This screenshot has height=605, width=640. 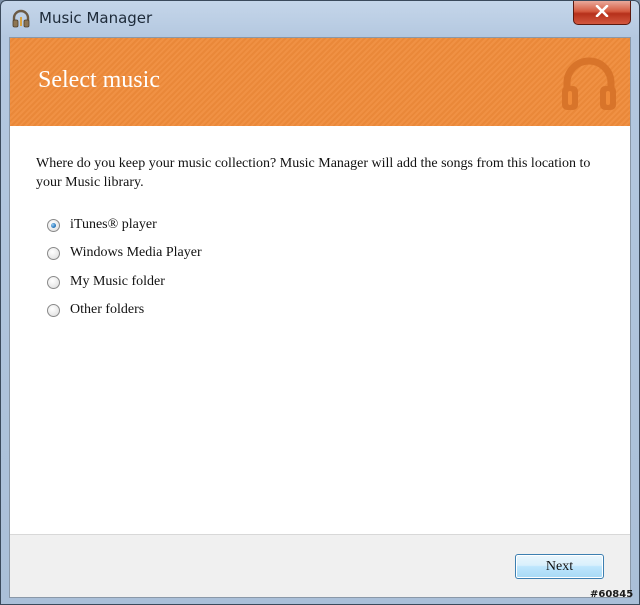 I want to click on windows-media-player-radio, so click(x=53, y=253).